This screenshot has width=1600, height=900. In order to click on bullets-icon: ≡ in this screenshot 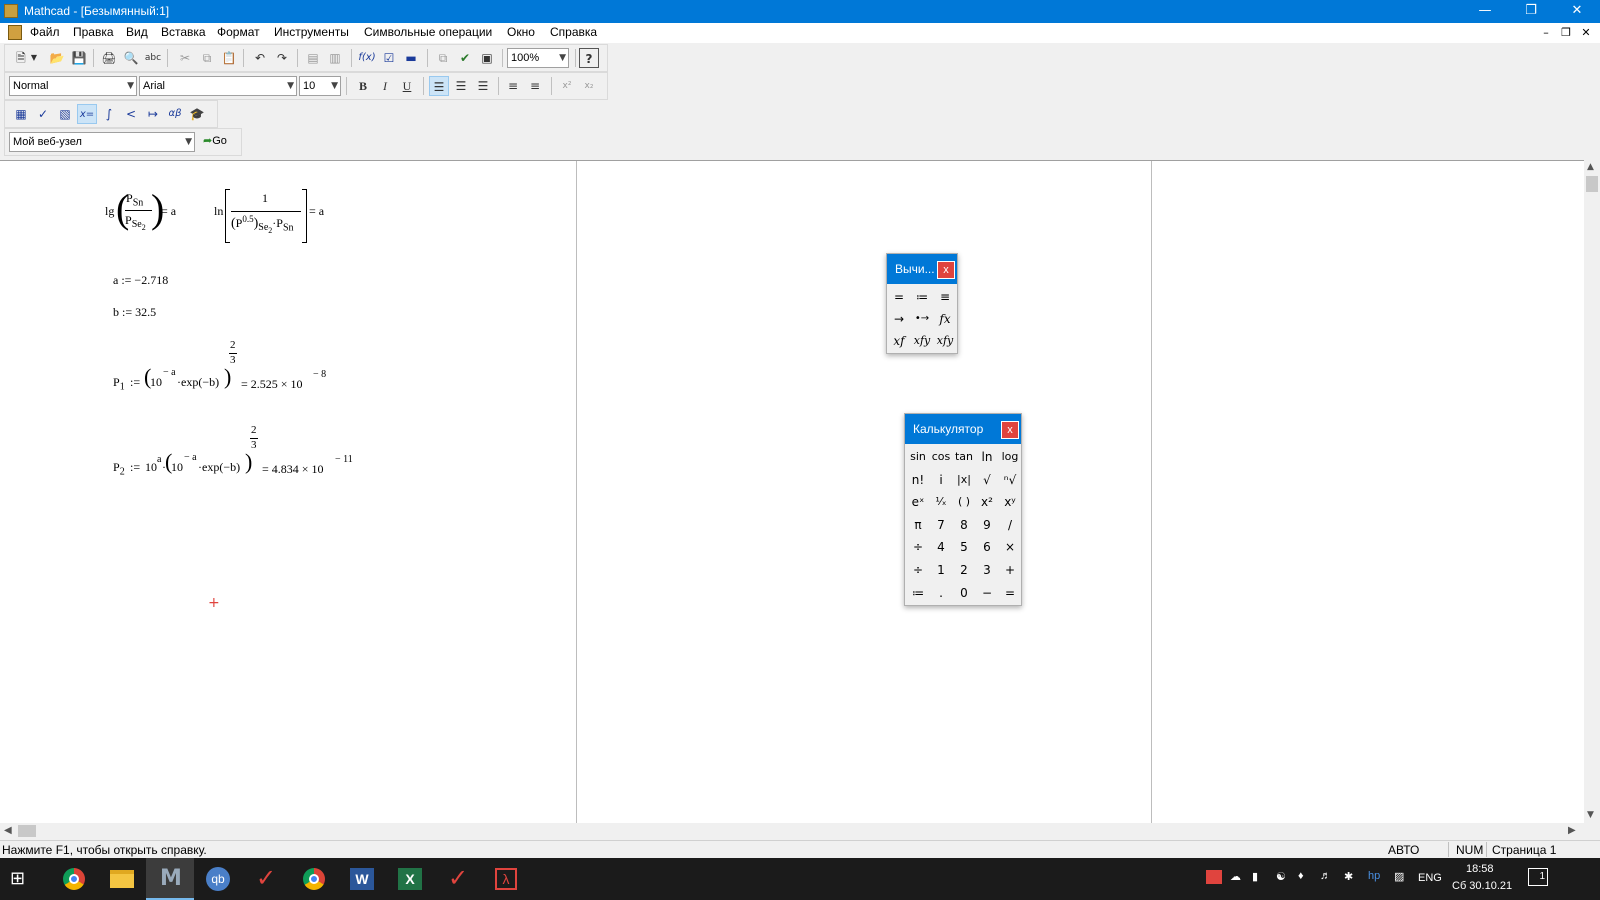, I will do `click(513, 86)`.